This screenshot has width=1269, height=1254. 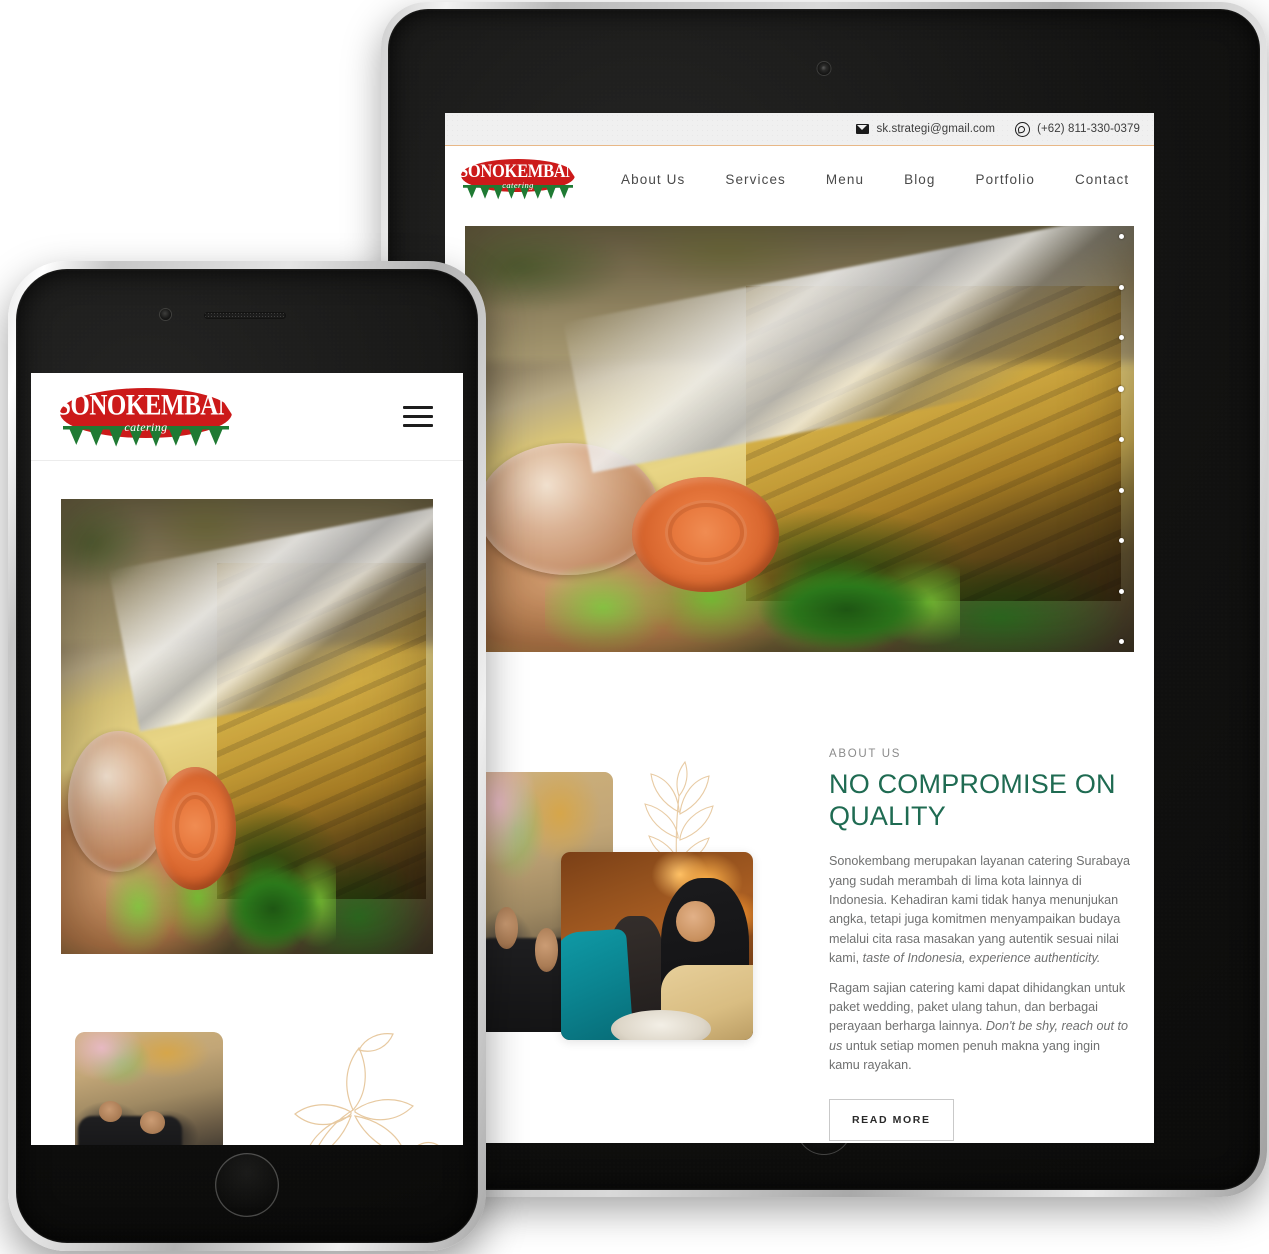 I want to click on phone-home-button, so click(x=247, y=1185).